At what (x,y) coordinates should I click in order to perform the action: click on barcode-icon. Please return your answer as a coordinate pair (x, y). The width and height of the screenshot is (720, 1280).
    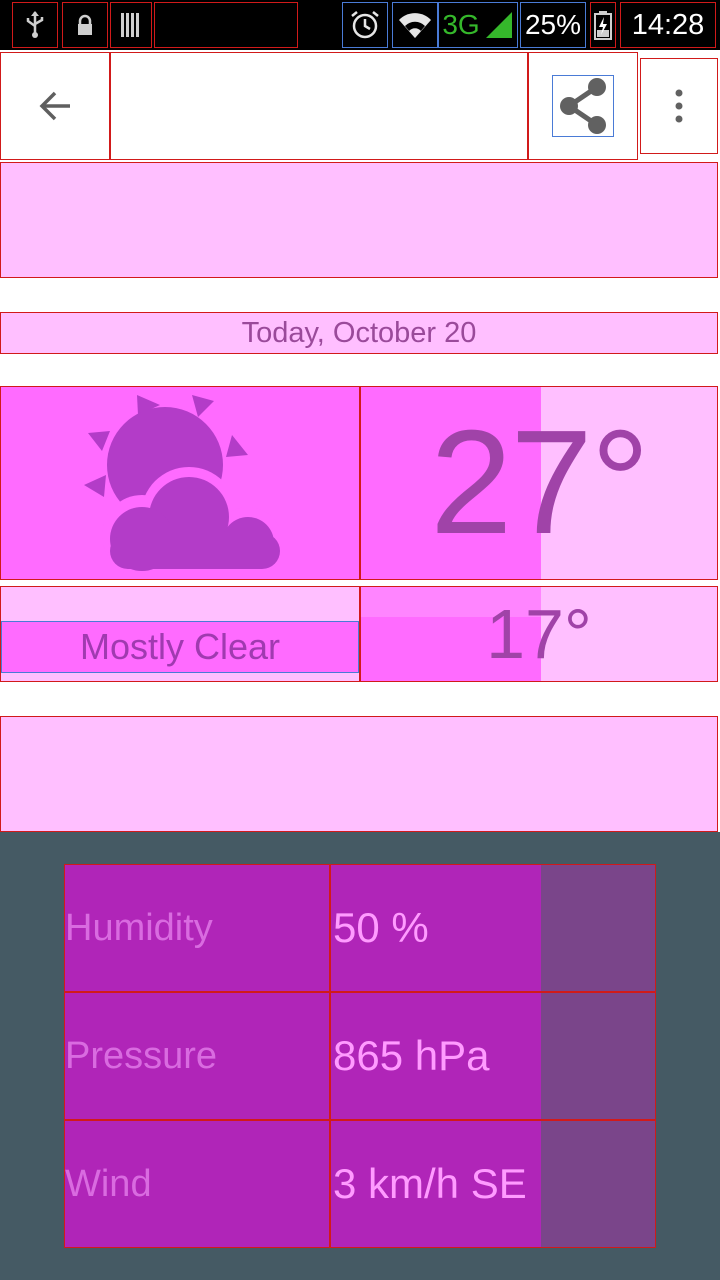
    Looking at the image, I should click on (131, 25).